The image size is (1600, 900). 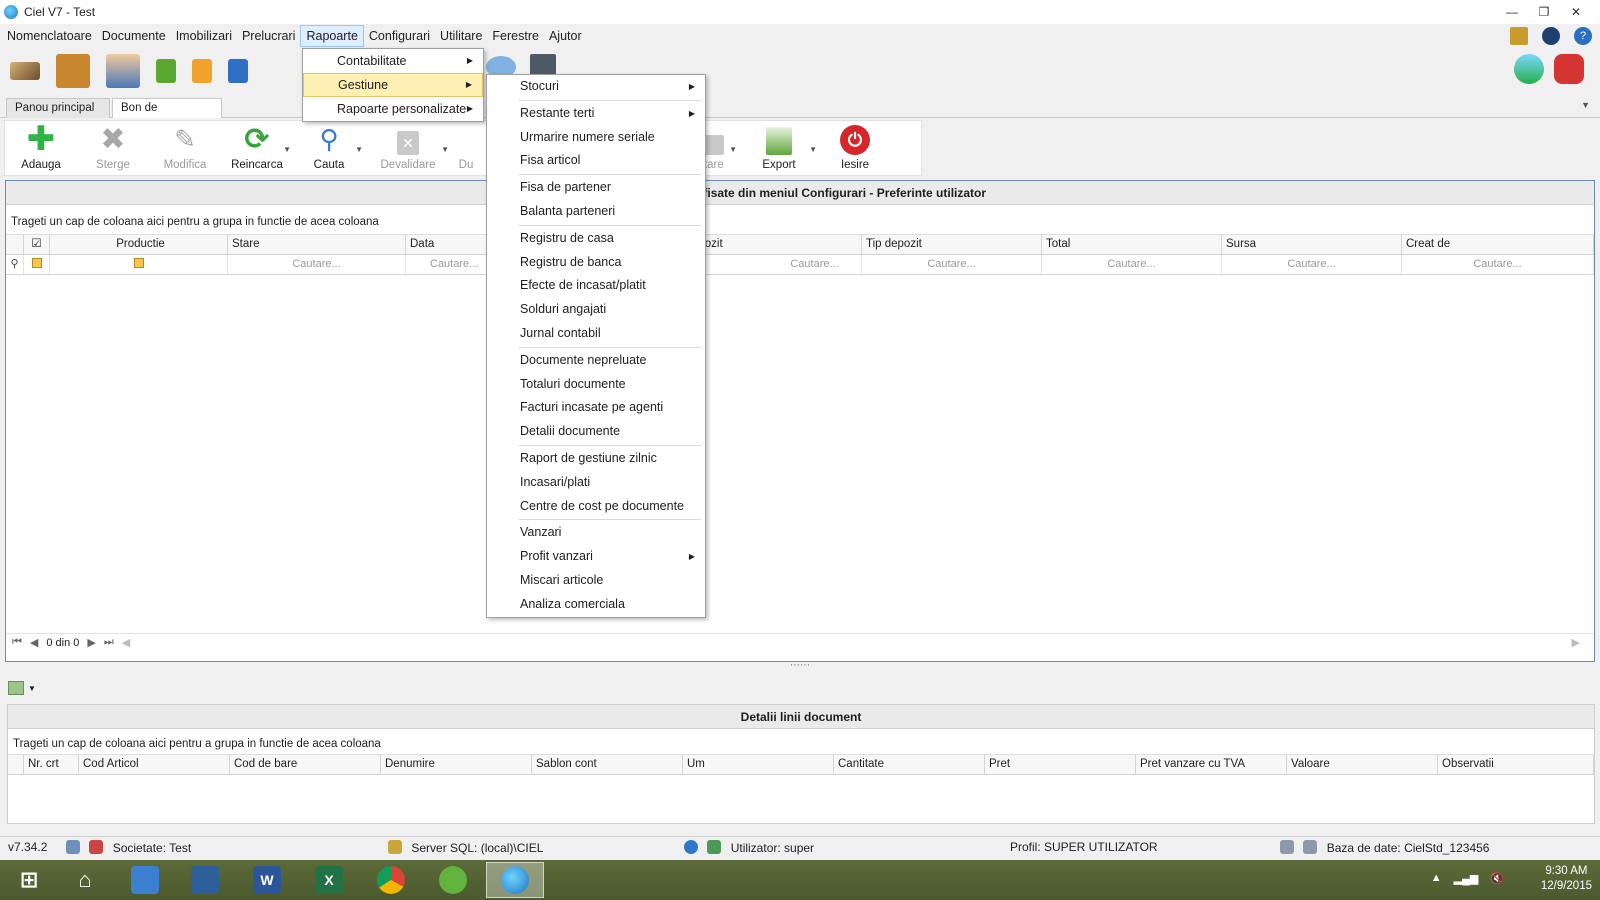 I want to click on print-dropdown-icon: ▼, so click(x=733, y=149).